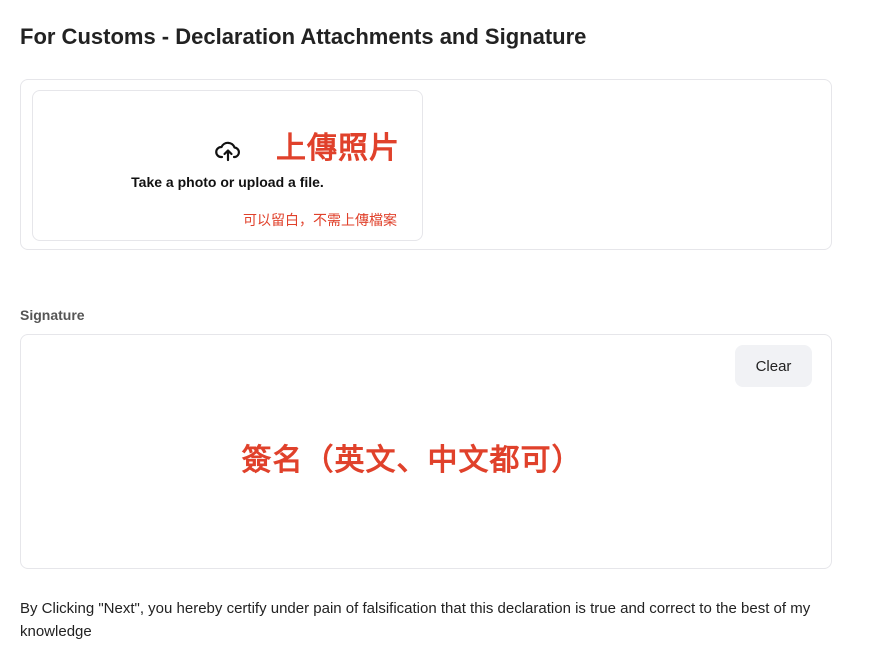  I want to click on clear-button: Clear, so click(773, 366).